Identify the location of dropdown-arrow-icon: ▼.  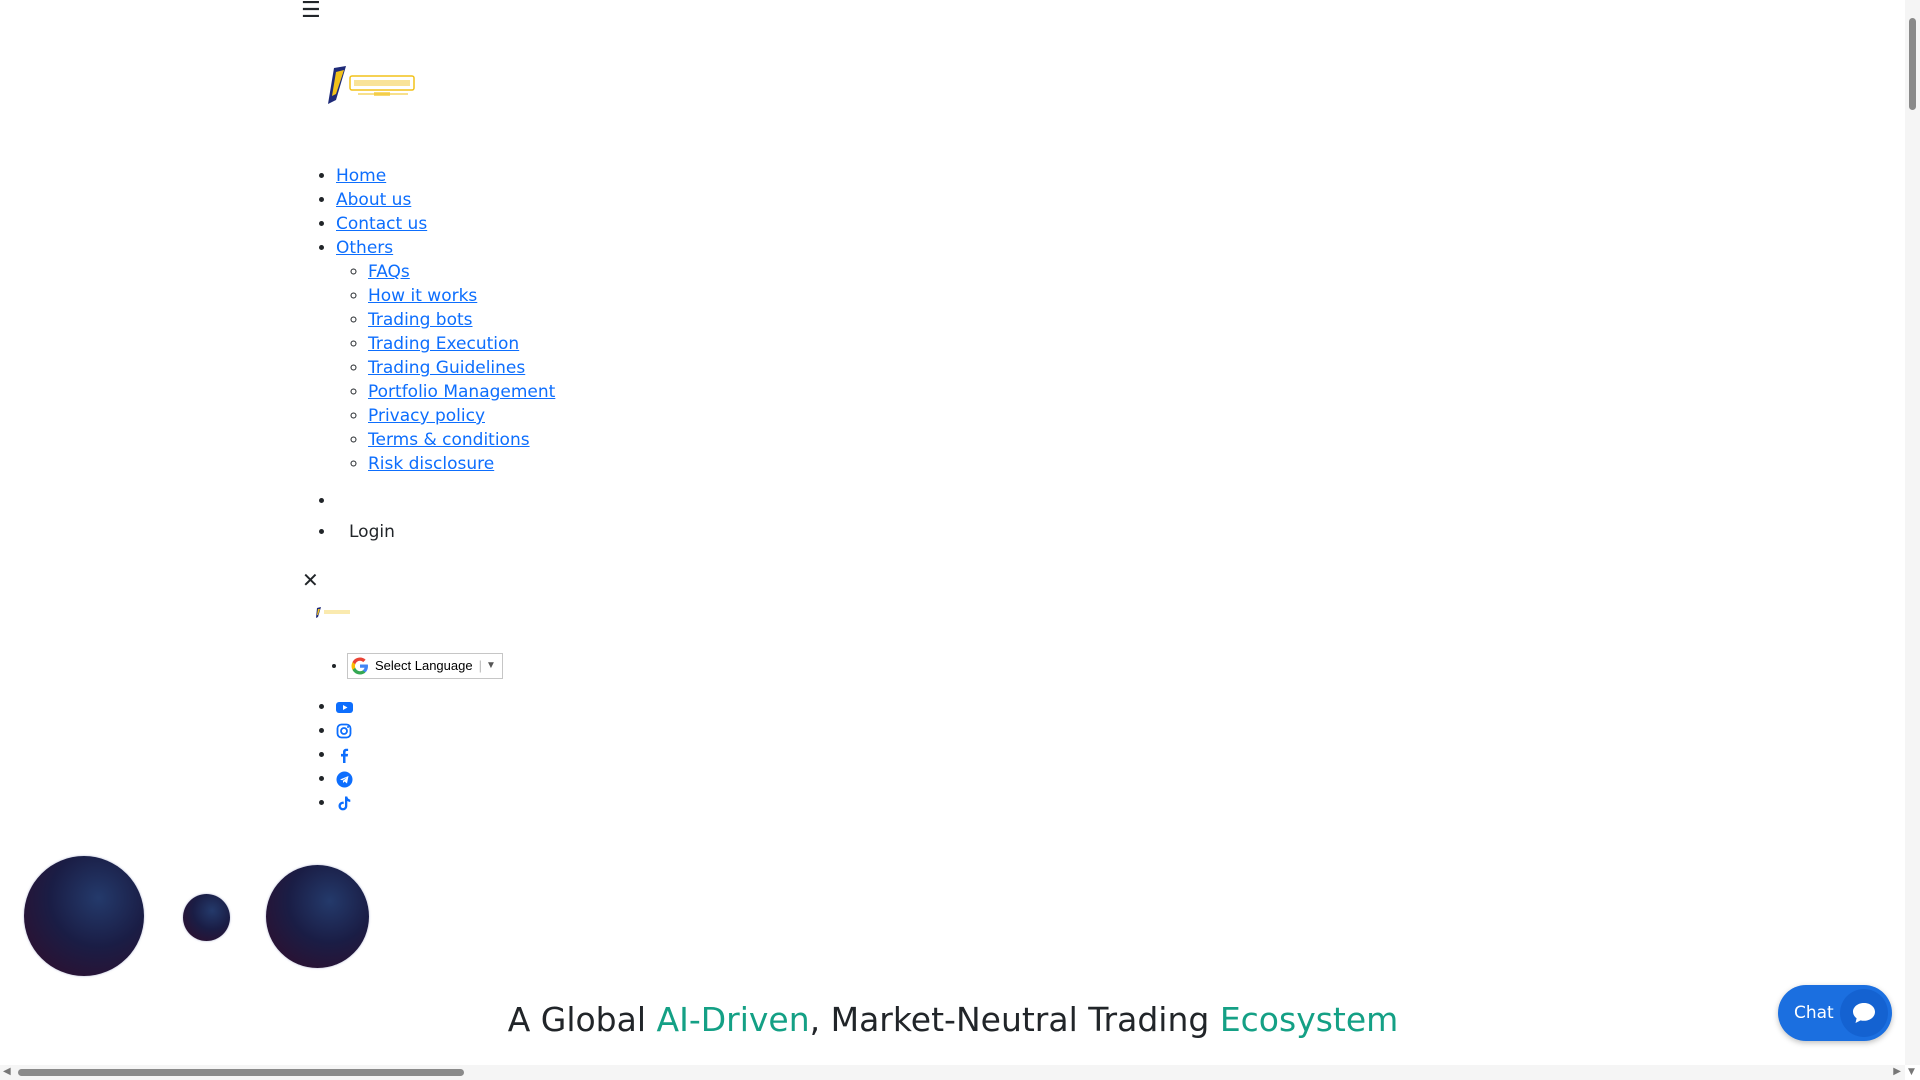
(490, 665).